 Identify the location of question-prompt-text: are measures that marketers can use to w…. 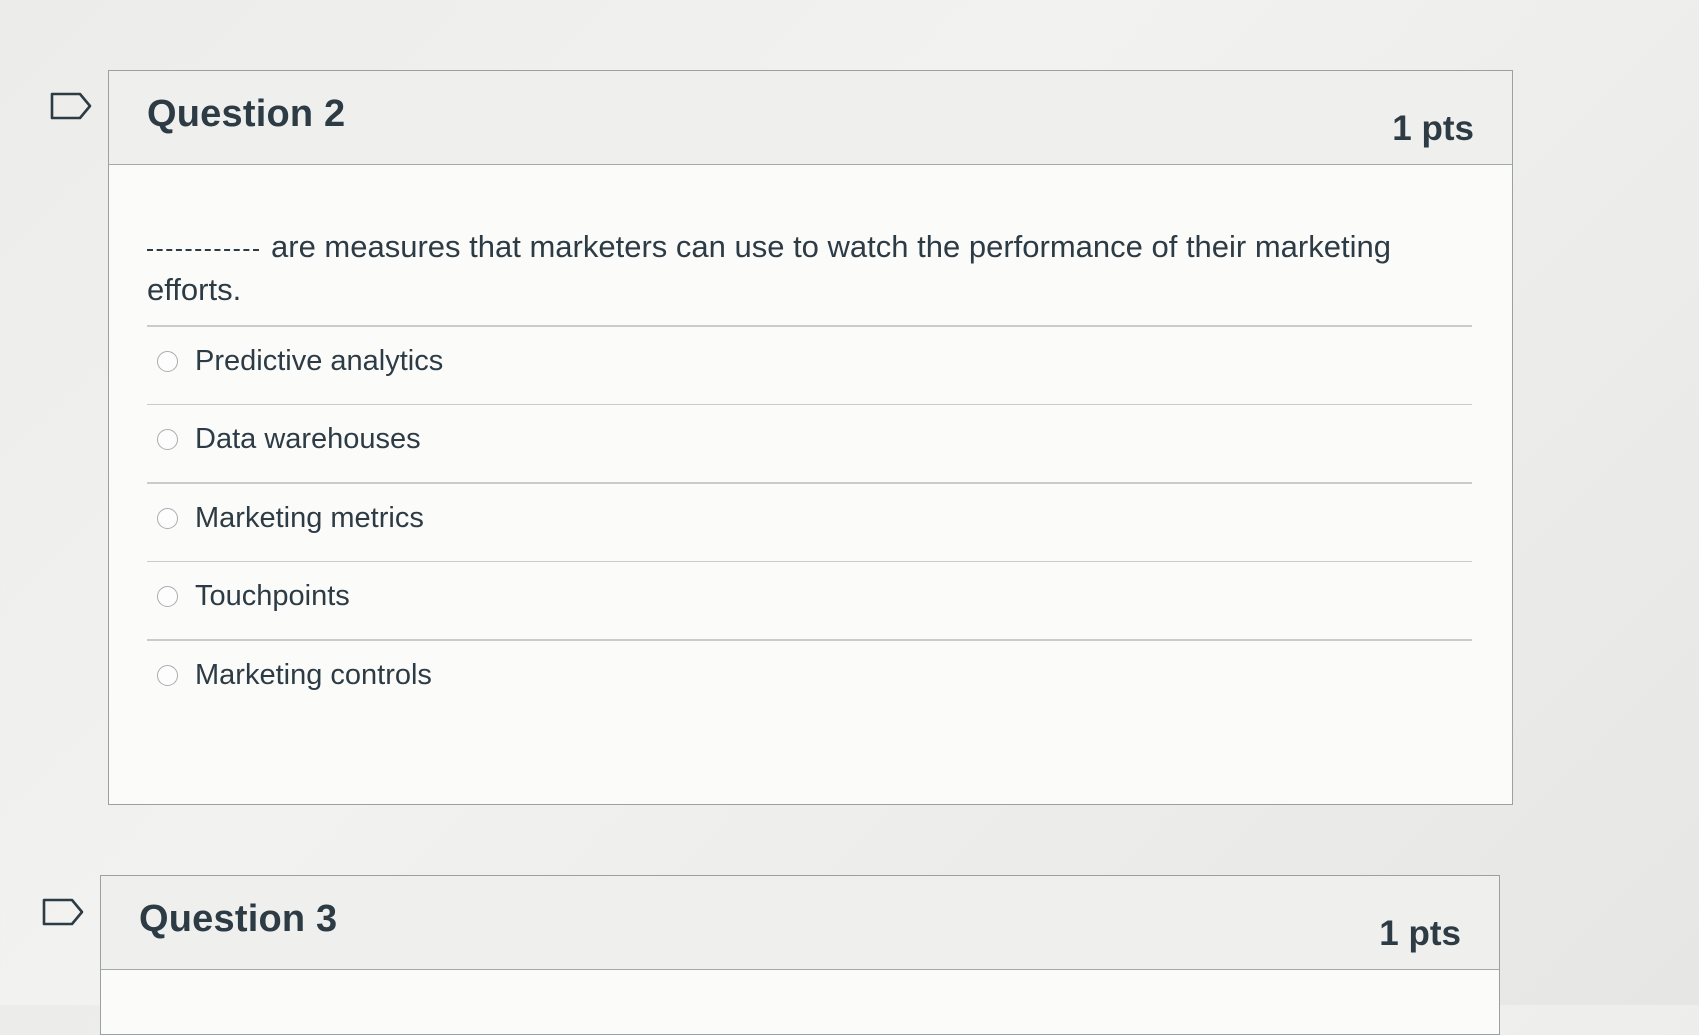
(769, 268).